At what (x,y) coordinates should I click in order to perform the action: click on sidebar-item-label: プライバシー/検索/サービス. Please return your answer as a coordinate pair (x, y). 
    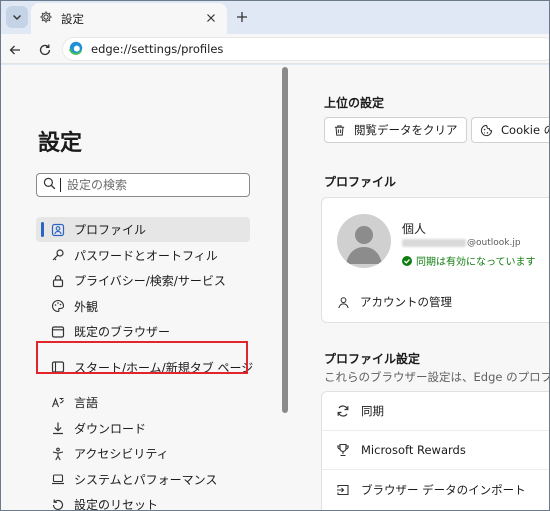
    Looking at the image, I should click on (150, 281).